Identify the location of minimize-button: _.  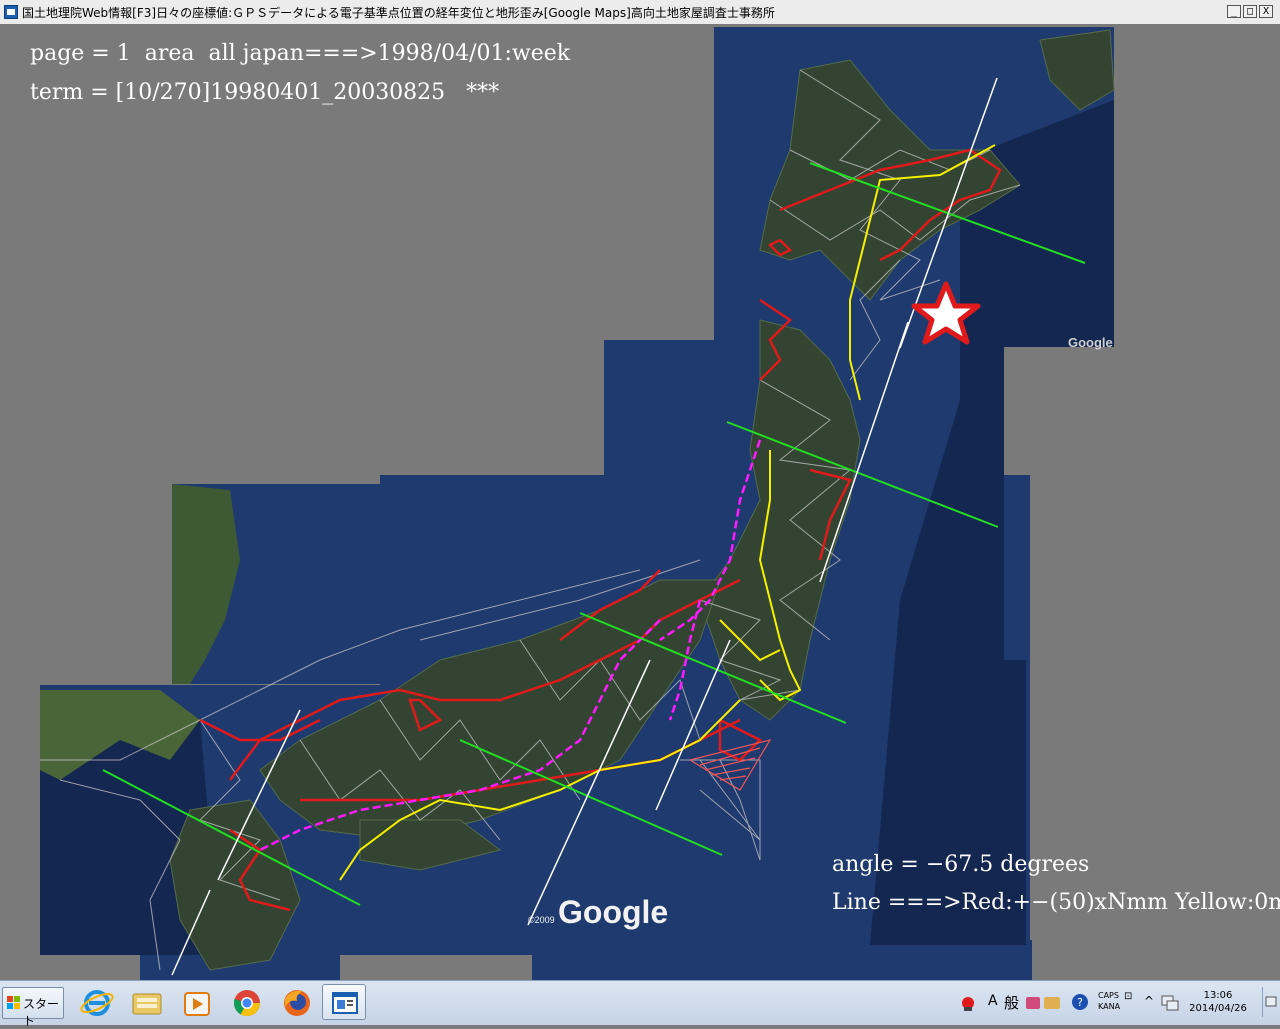
(1234, 11).